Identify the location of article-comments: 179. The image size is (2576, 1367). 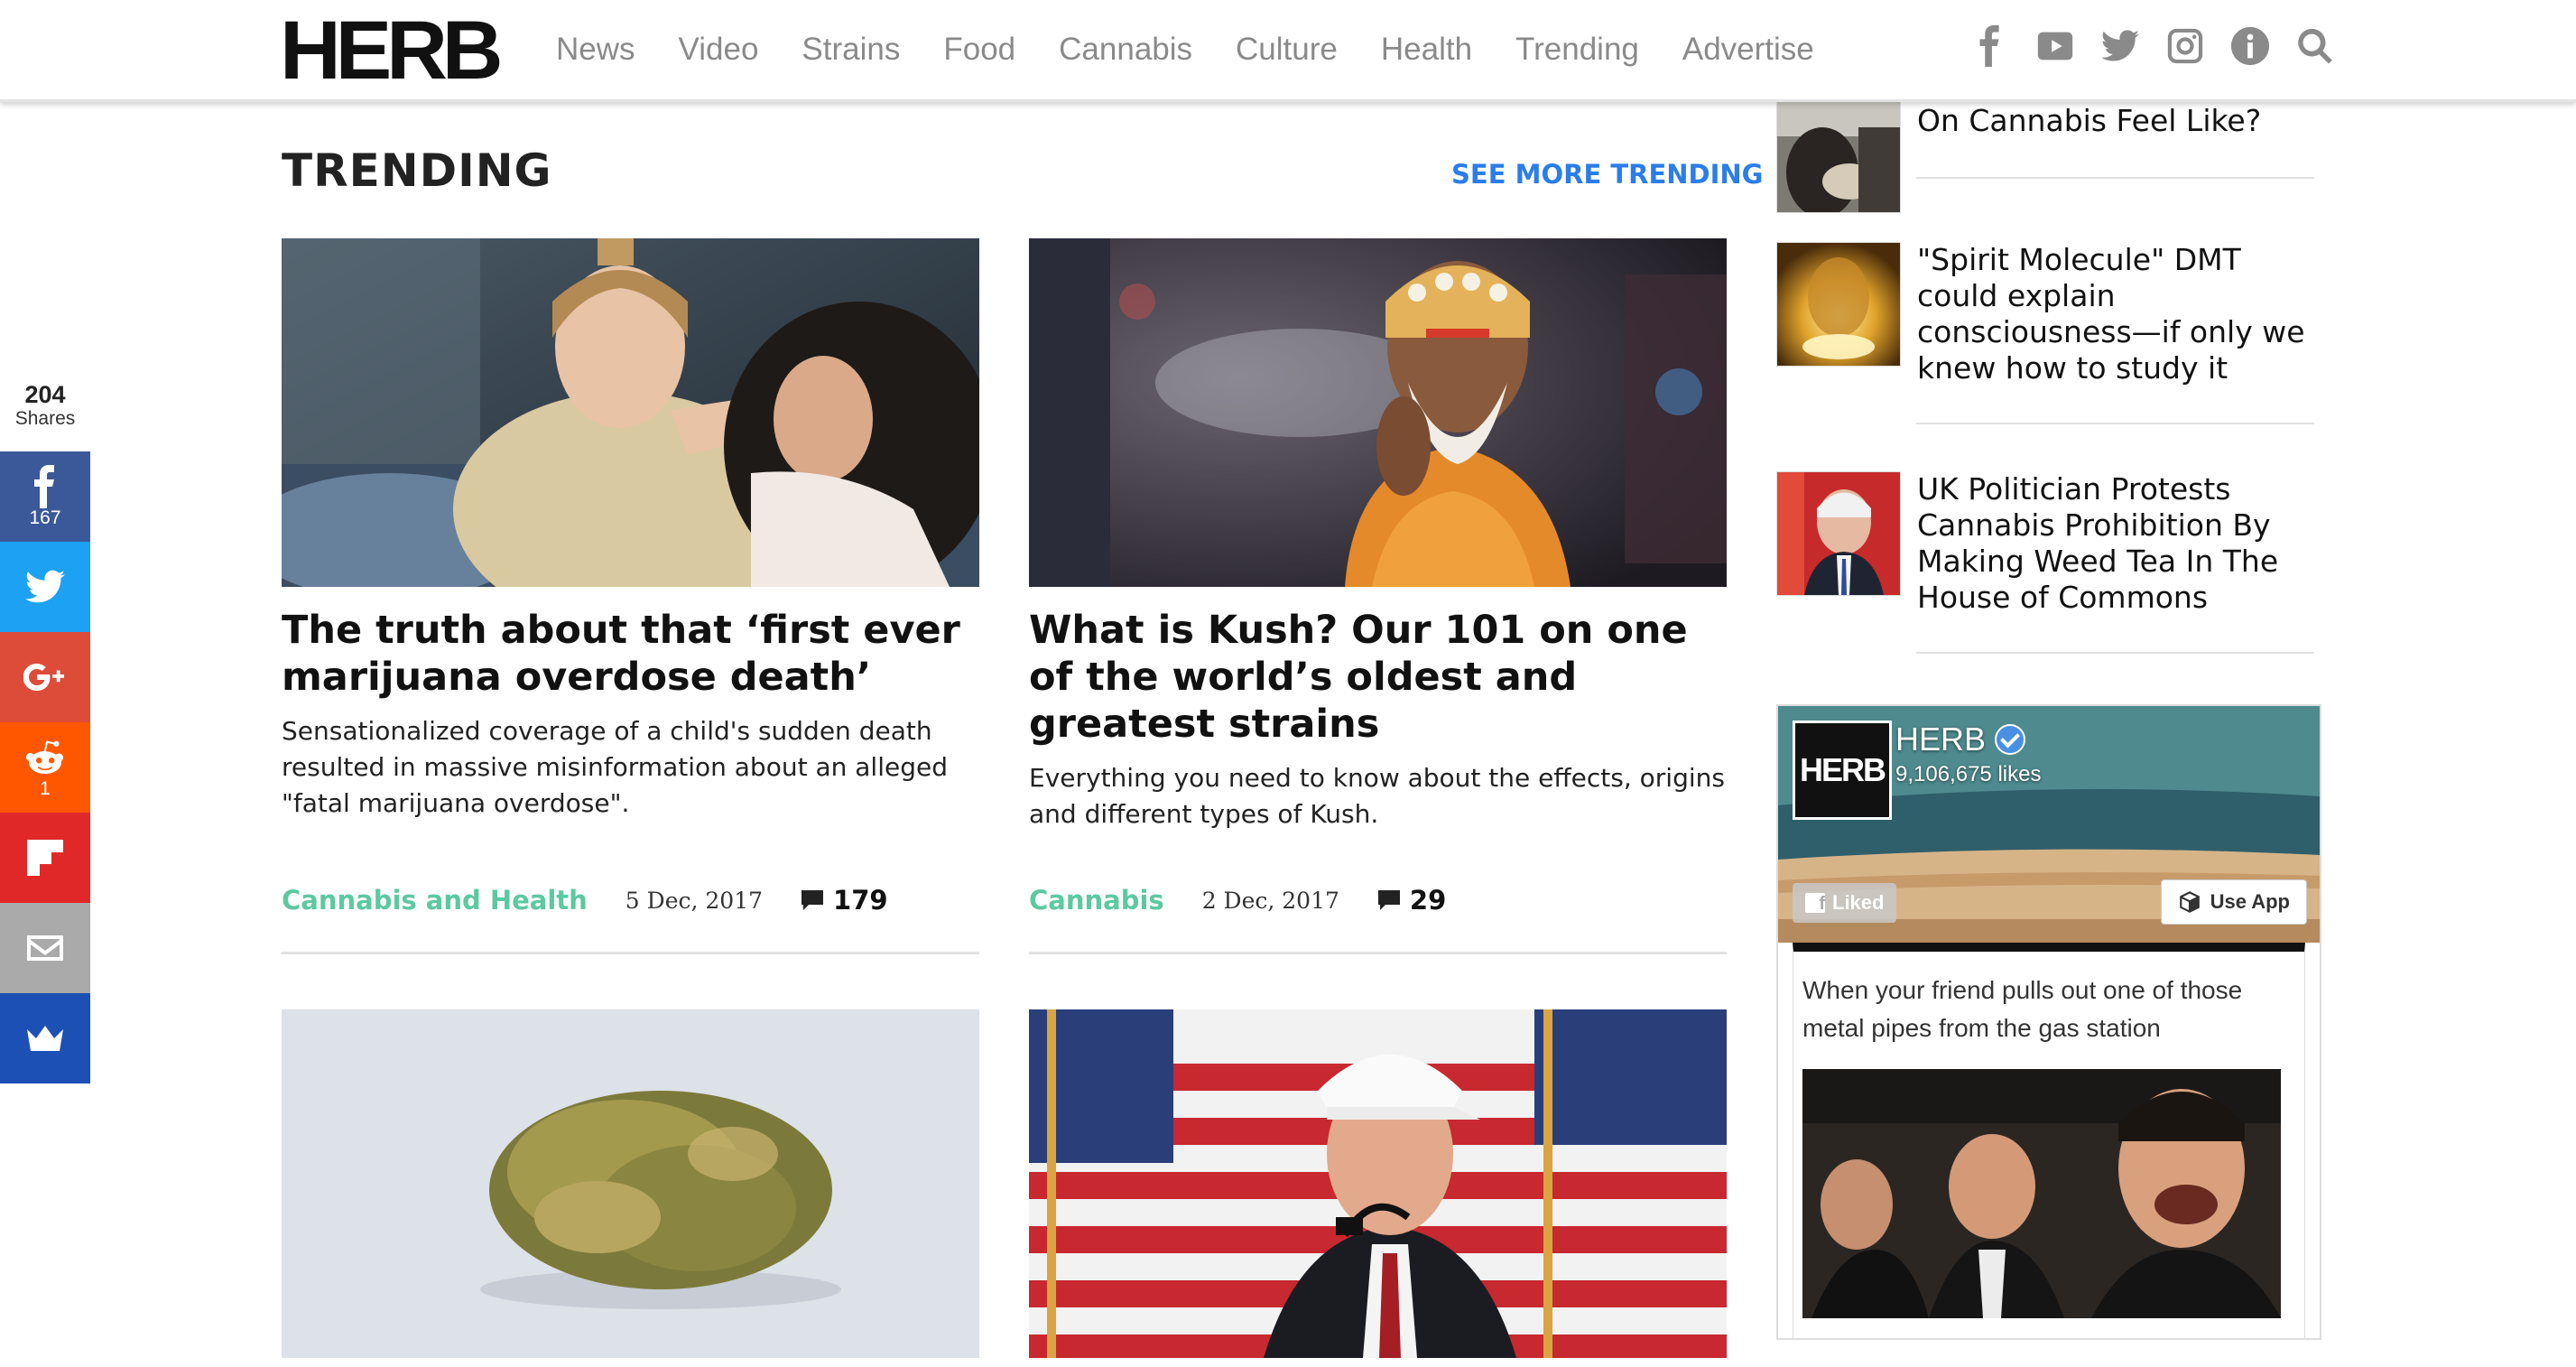
(844, 900).